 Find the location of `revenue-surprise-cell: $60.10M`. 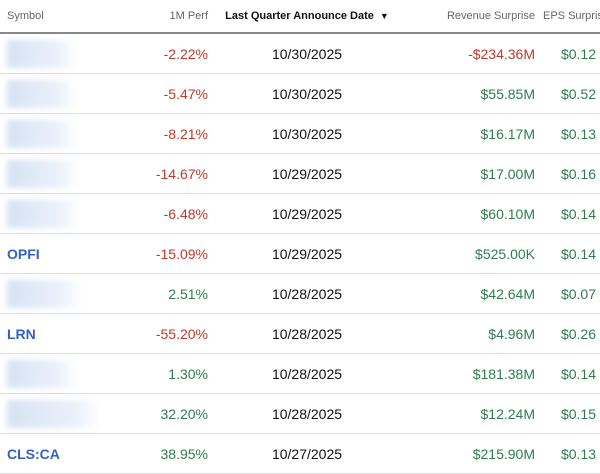

revenue-surprise-cell: $60.10M is located at coordinates (470, 213).